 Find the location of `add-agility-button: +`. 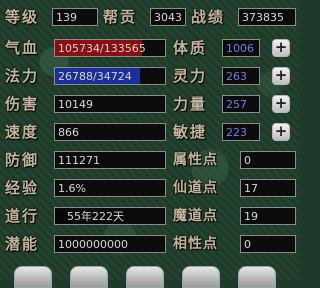

add-agility-button: + is located at coordinates (281, 132).